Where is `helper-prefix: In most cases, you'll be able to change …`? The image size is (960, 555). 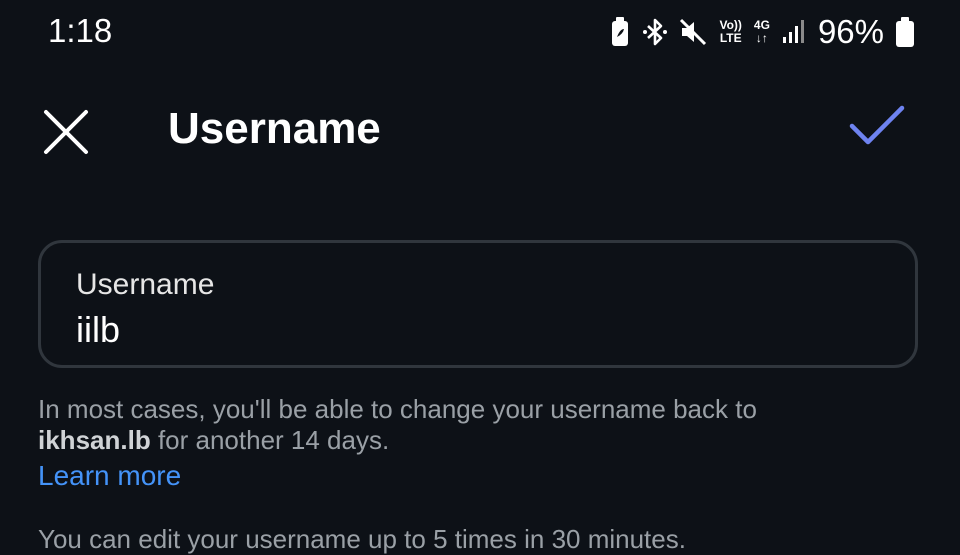
helper-prefix: In most cases, you'll be able to change … is located at coordinates (397, 409).